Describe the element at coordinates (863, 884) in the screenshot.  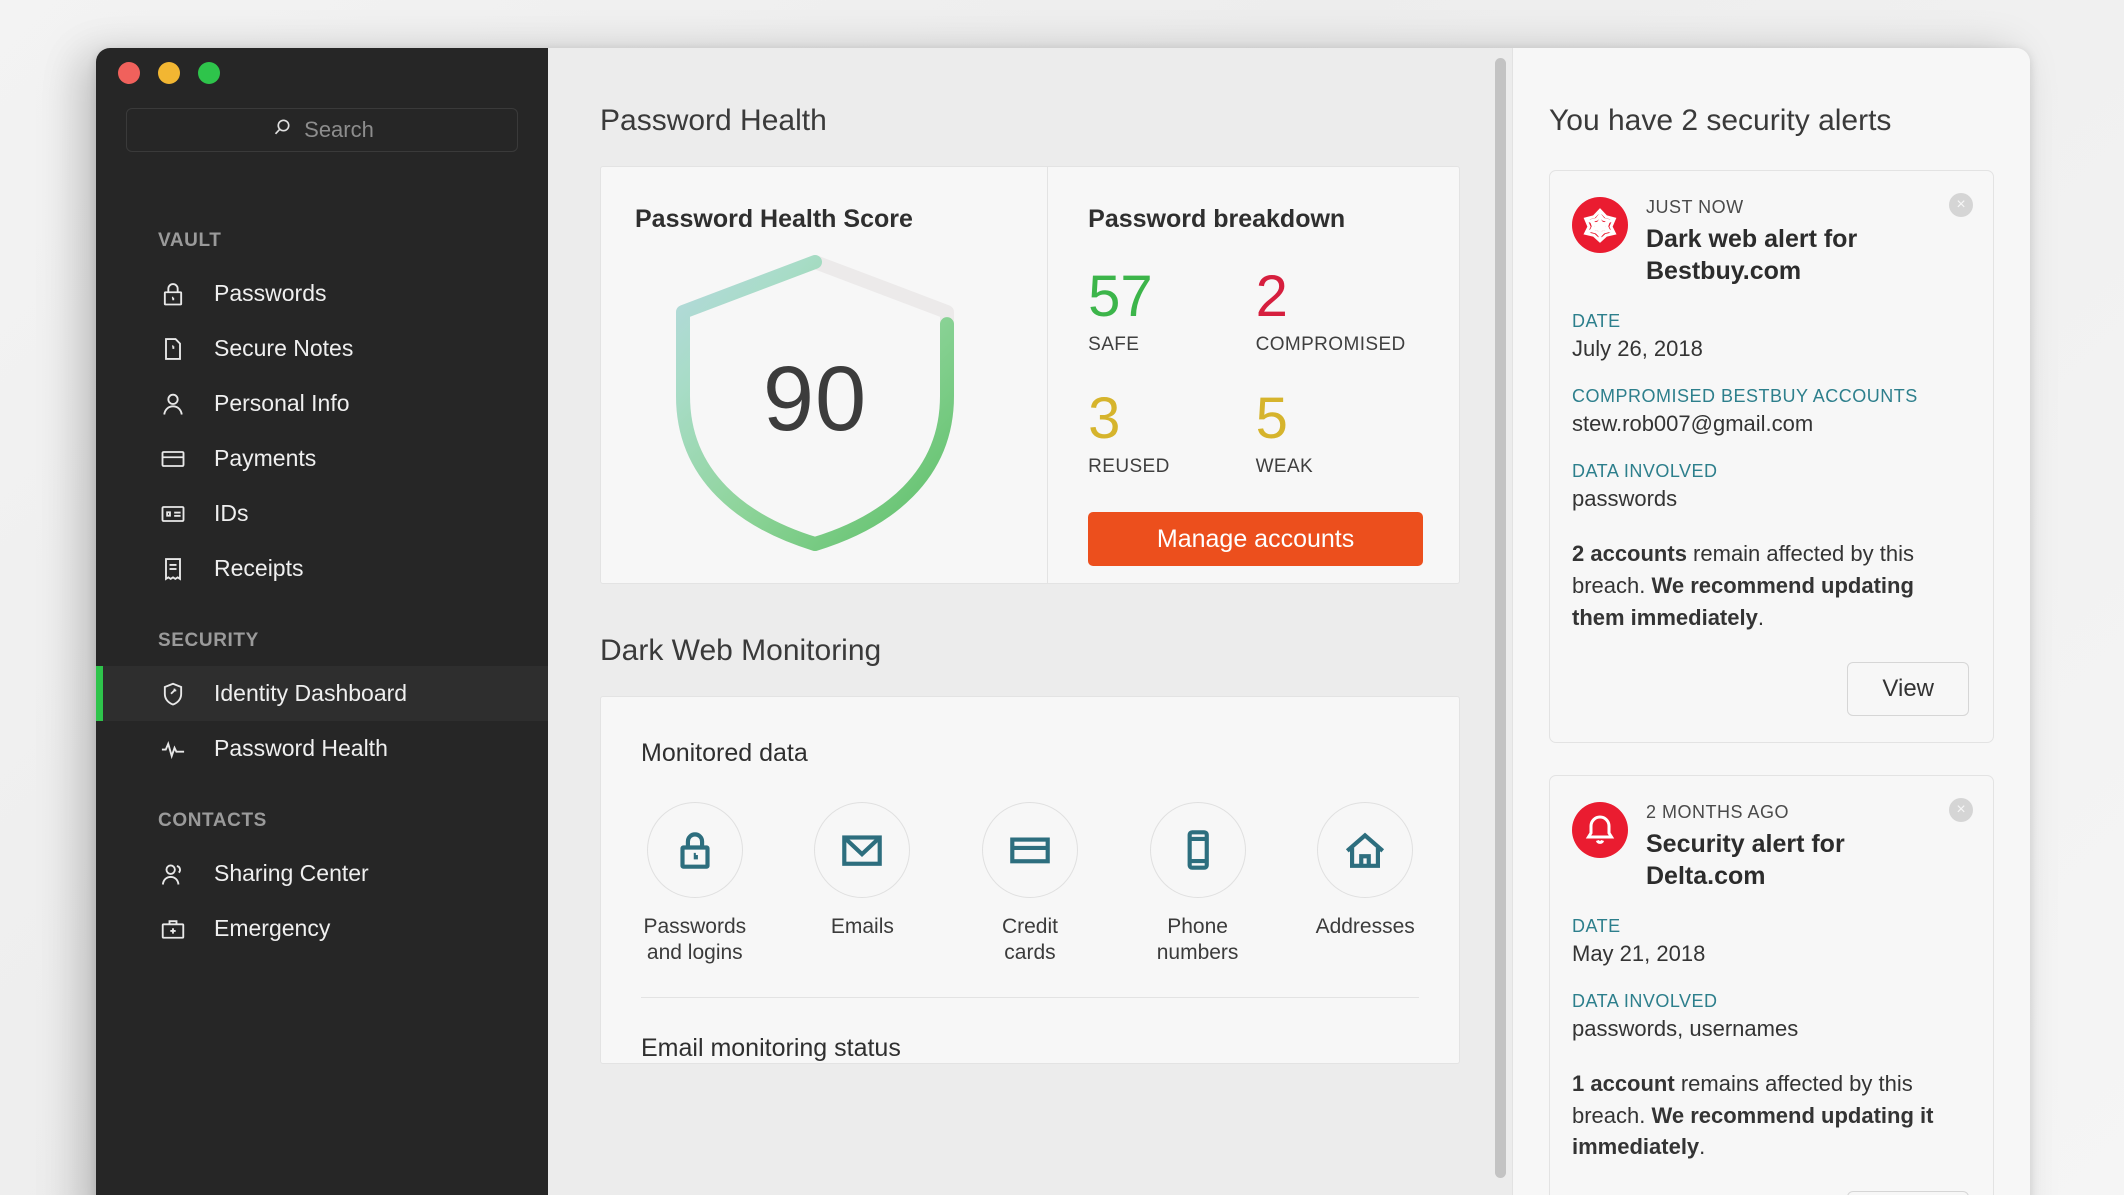
I see `monitored-item-emails: Emails` at that location.